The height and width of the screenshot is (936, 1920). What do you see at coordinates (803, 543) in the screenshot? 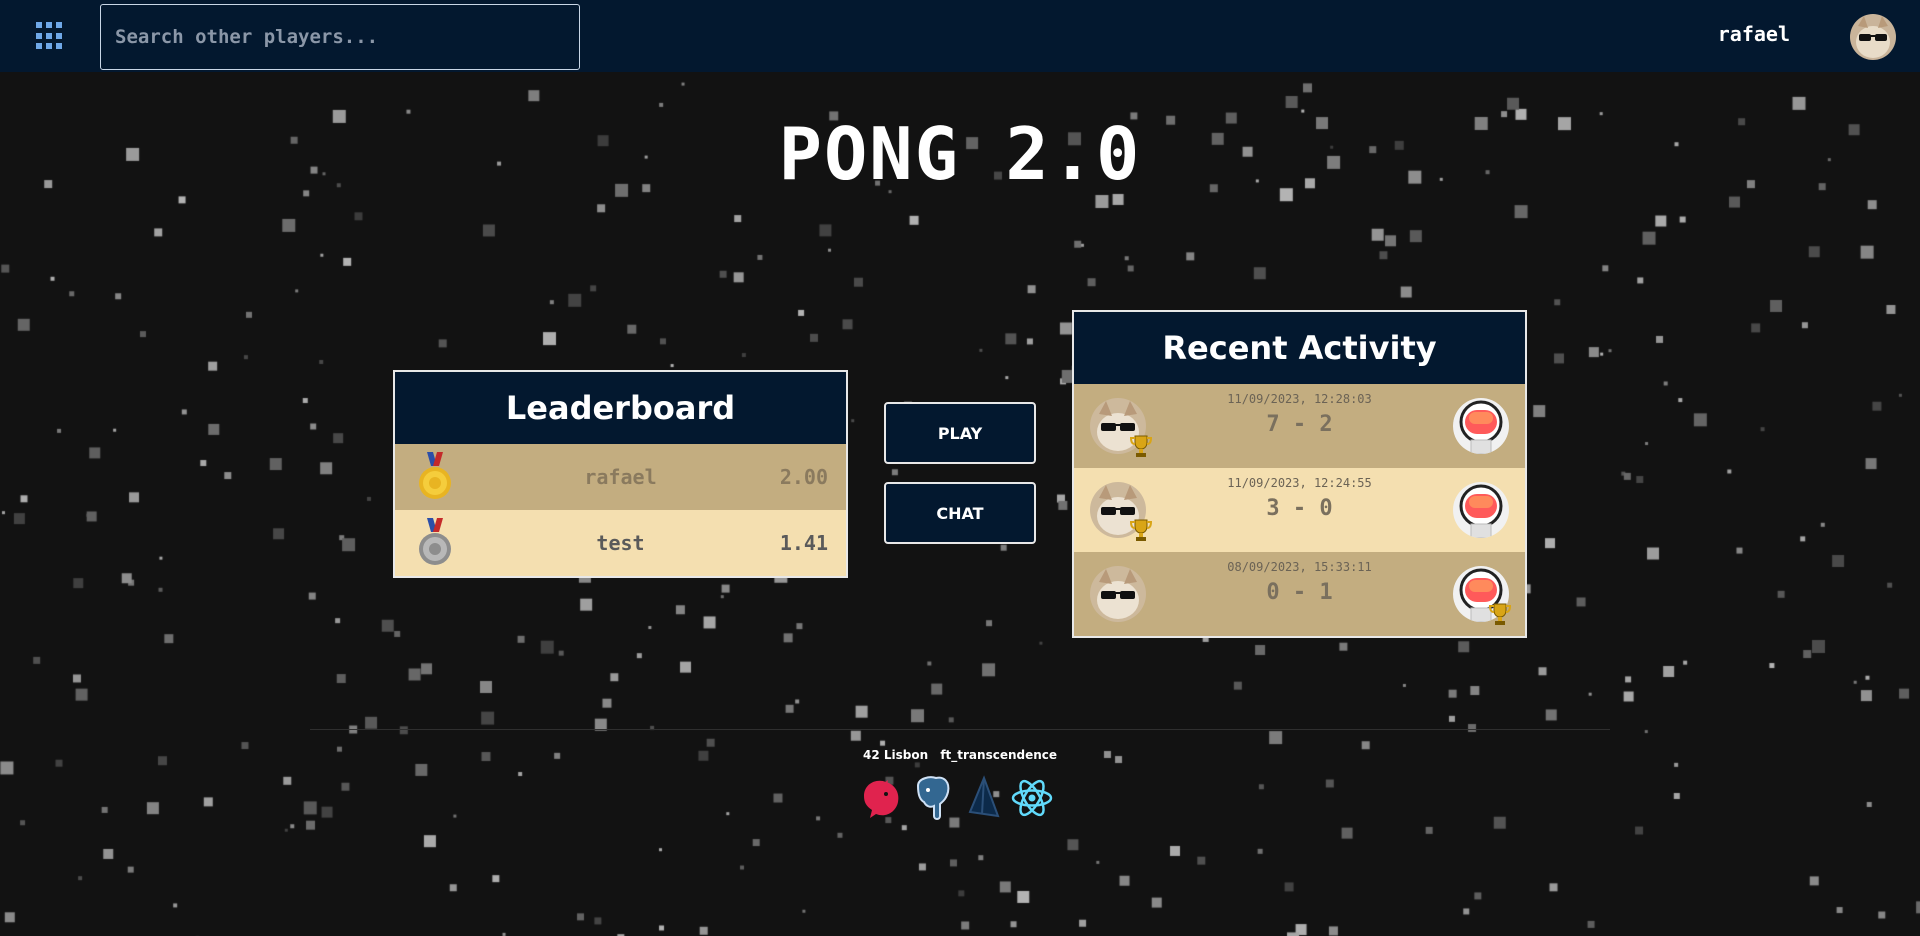
I see `player-score: 1.41` at bounding box center [803, 543].